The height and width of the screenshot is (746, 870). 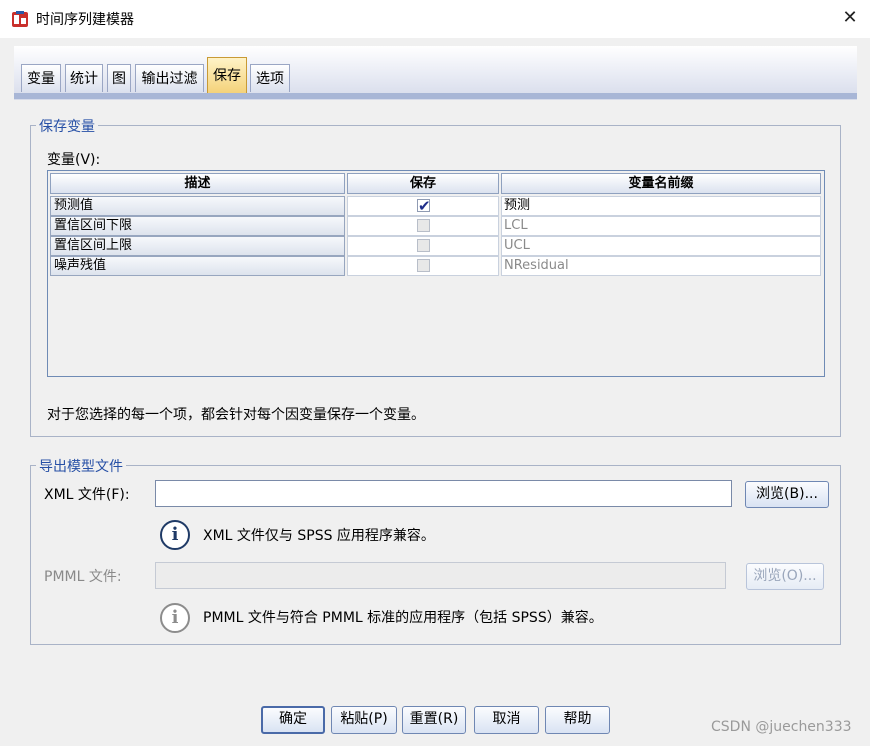 I want to click on tab-output-filter: 输出过滤, so click(x=169, y=78).